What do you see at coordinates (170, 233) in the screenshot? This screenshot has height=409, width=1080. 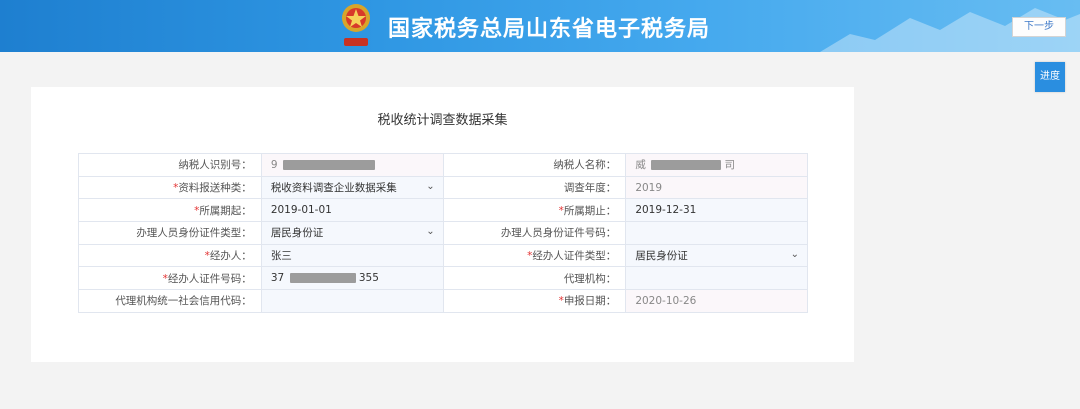 I see `handler-id-type-label: 办理人员身份证件类型：` at bounding box center [170, 233].